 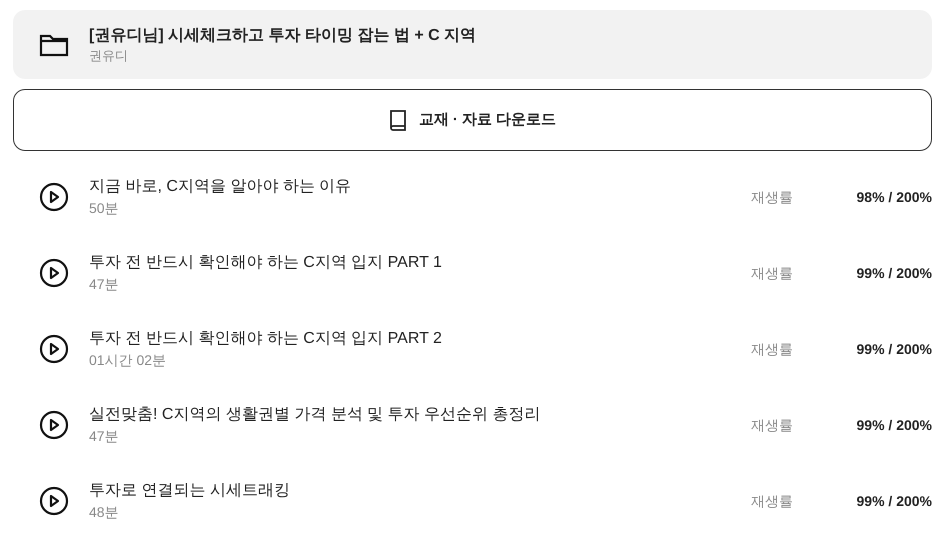 What do you see at coordinates (104, 208) in the screenshot?
I see `lesson-duration: 50분` at bounding box center [104, 208].